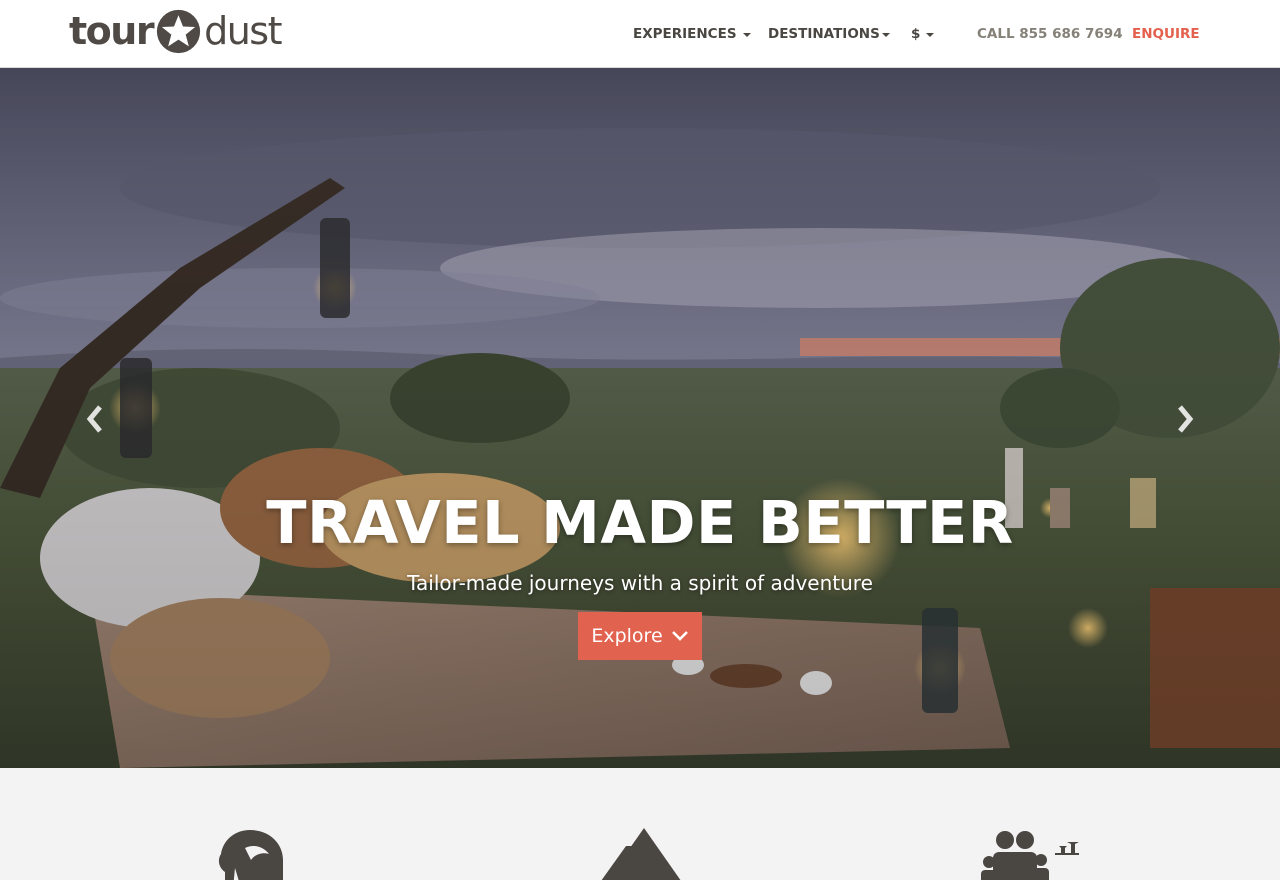 This screenshot has width=1280, height=880. Describe the element at coordinates (243, 31) in the screenshot. I see `logo-word-dust: dust` at that location.